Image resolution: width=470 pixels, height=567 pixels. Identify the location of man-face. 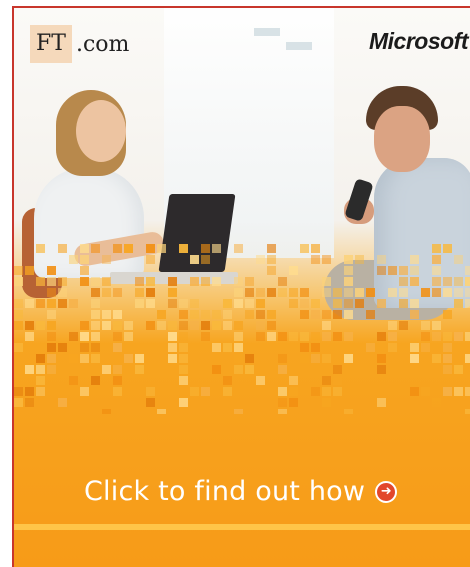
(402, 139).